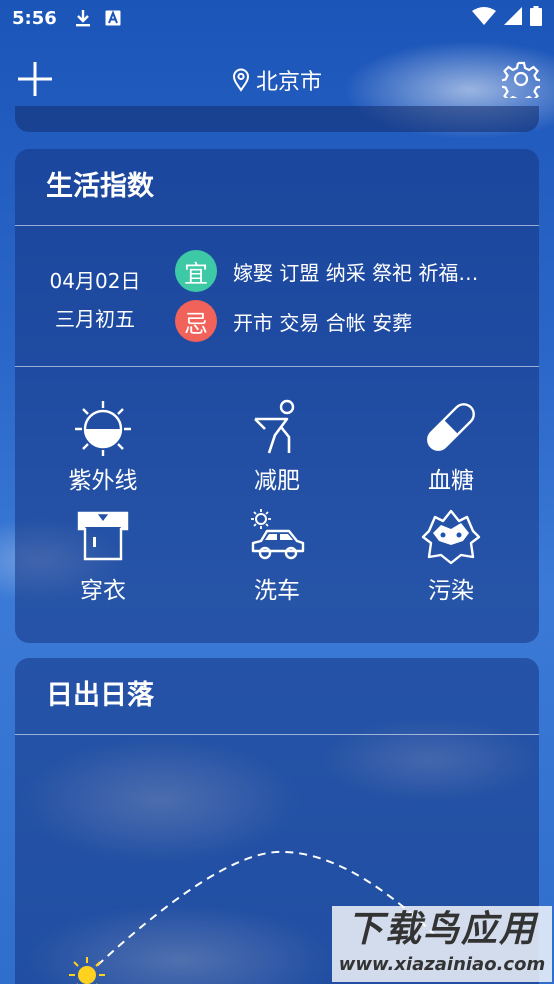 The image size is (554, 984). What do you see at coordinates (274, 426) in the screenshot?
I see `exercise-icon` at bounding box center [274, 426].